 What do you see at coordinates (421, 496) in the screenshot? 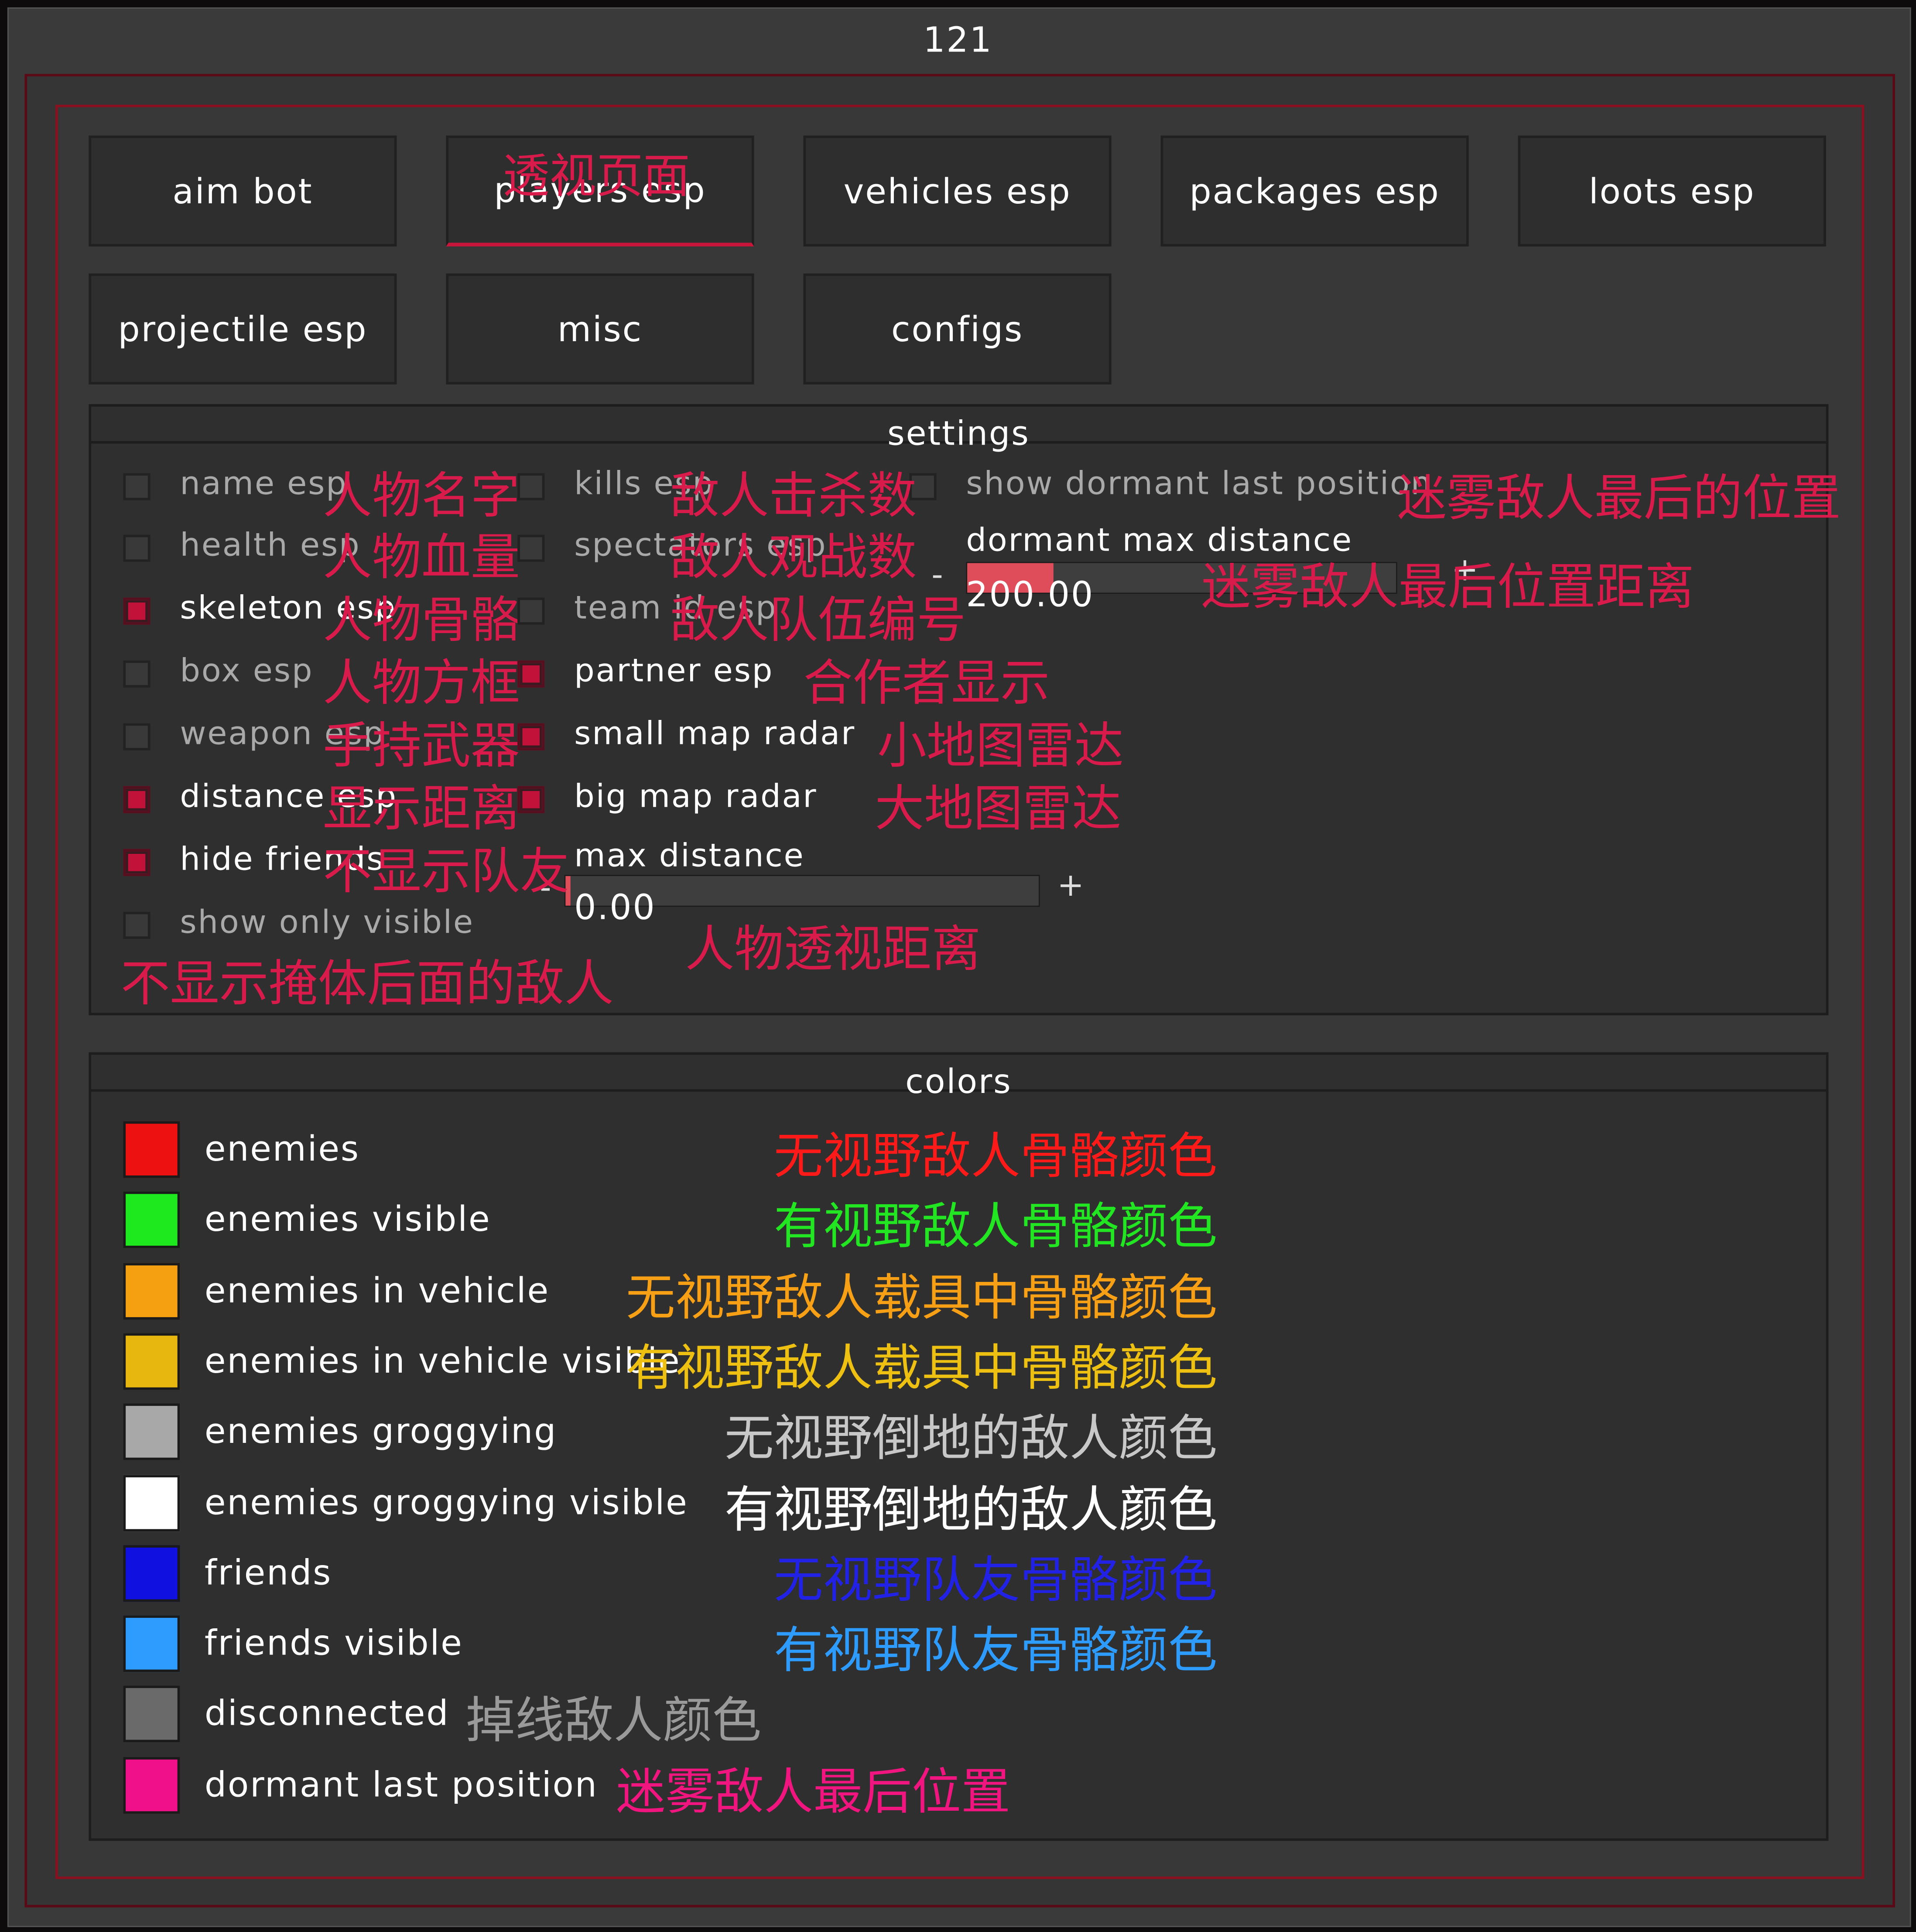
I see `annotation-col1-0: 人物名字` at bounding box center [421, 496].